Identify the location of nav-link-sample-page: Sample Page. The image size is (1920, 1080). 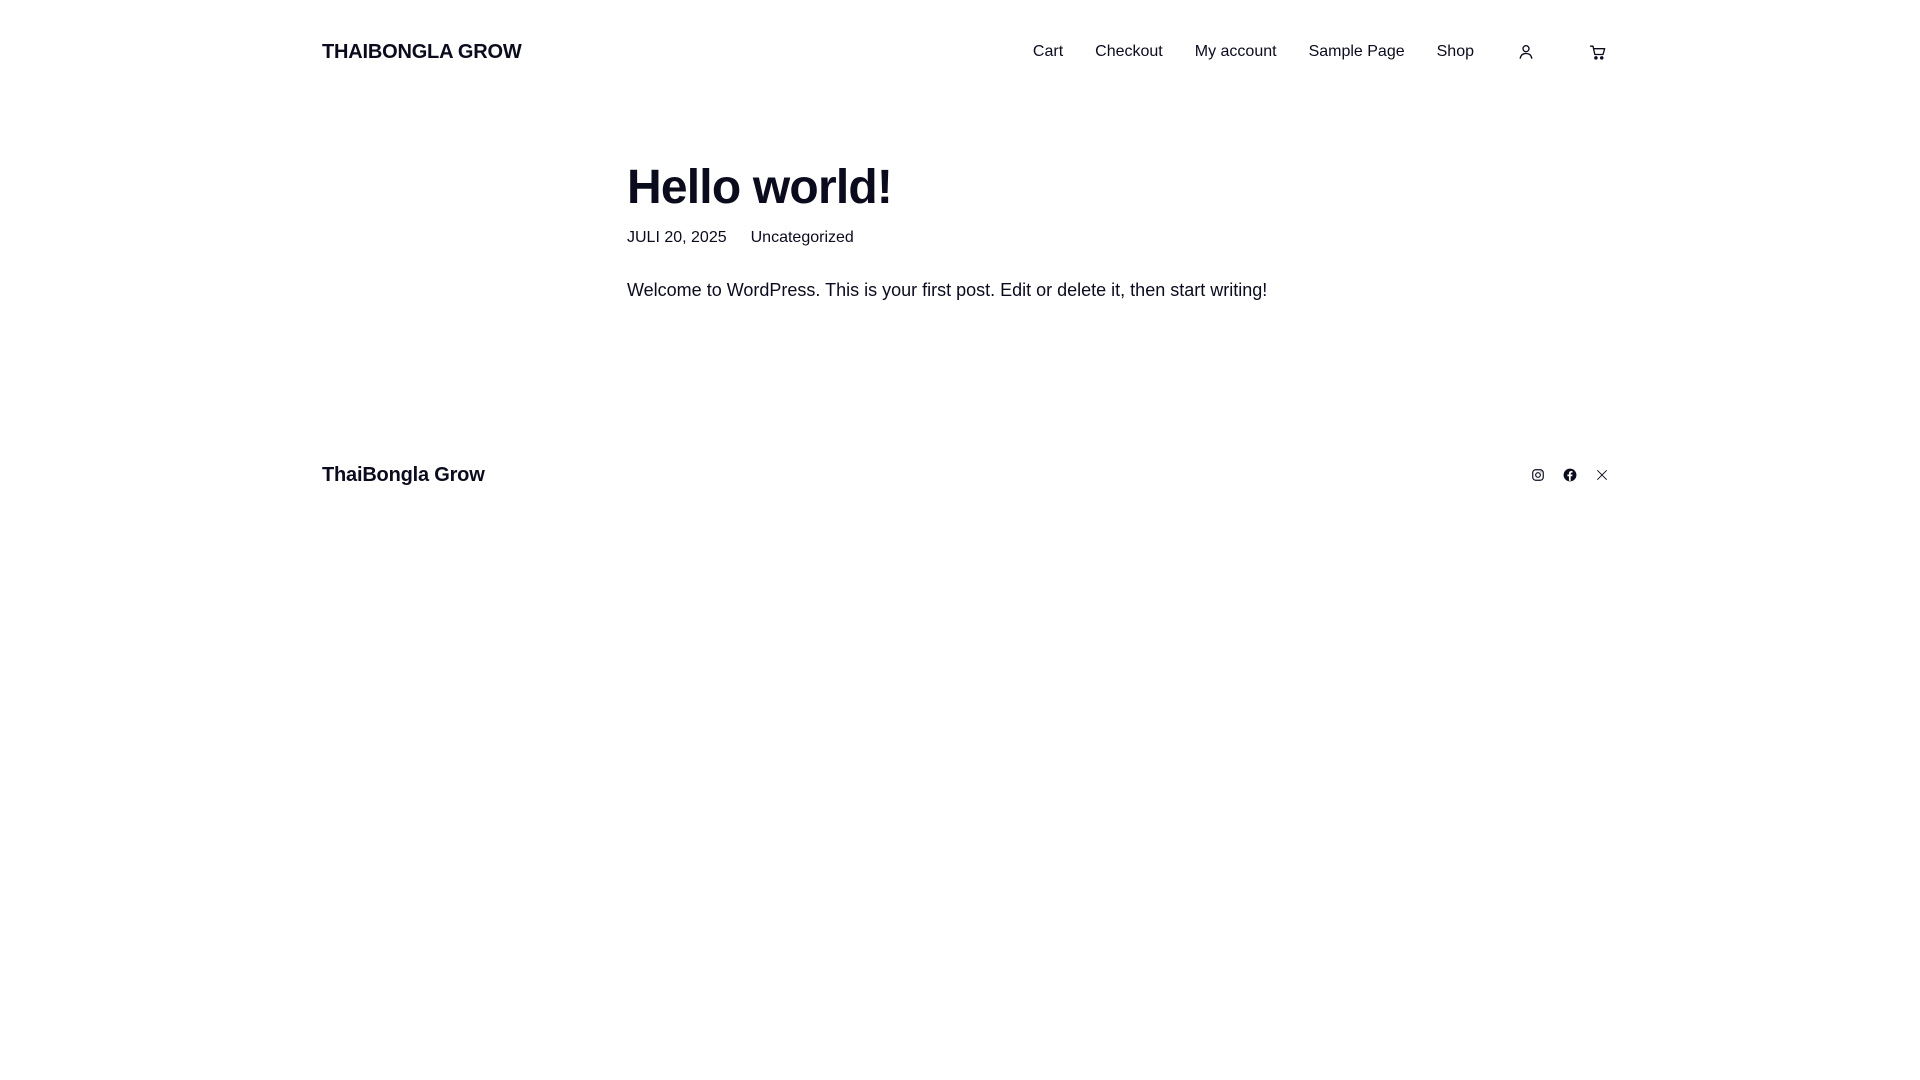
(1357, 52).